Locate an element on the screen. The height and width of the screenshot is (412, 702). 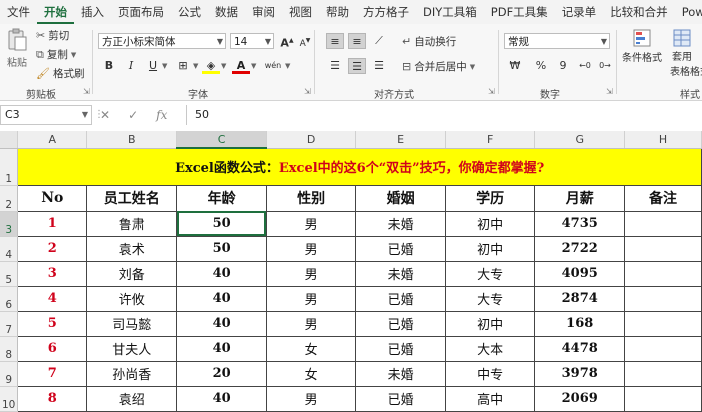
cell-age: 50 is located at coordinates (221, 248).